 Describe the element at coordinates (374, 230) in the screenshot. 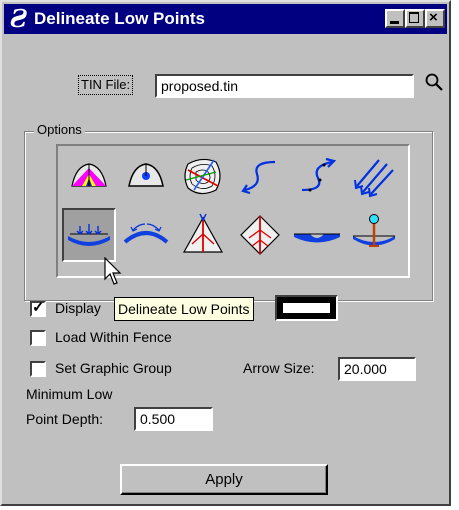

I see `pond-marker-icon` at that location.